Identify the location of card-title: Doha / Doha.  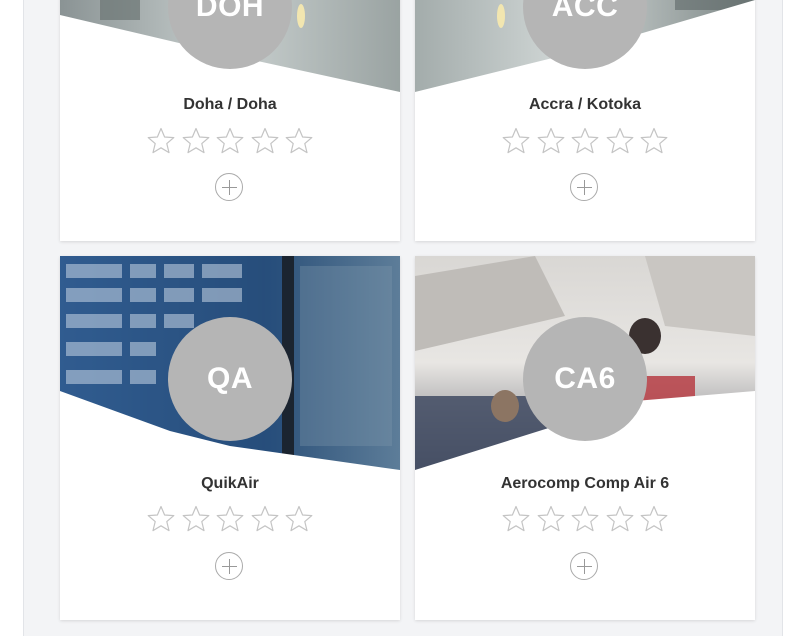
(230, 104).